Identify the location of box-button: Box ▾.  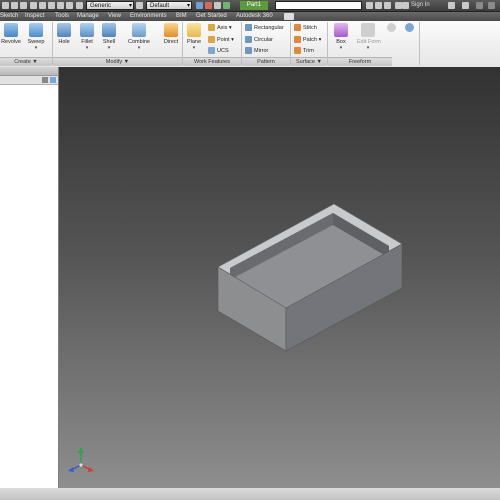
(341, 37).